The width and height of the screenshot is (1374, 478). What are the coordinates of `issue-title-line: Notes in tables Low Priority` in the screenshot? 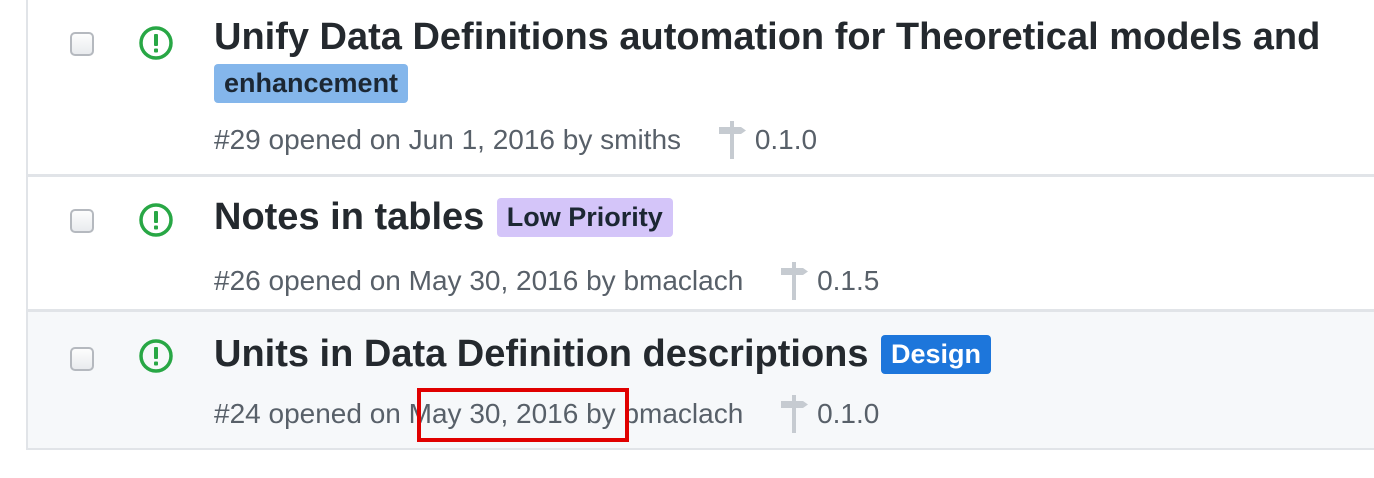 It's located at (443, 217).